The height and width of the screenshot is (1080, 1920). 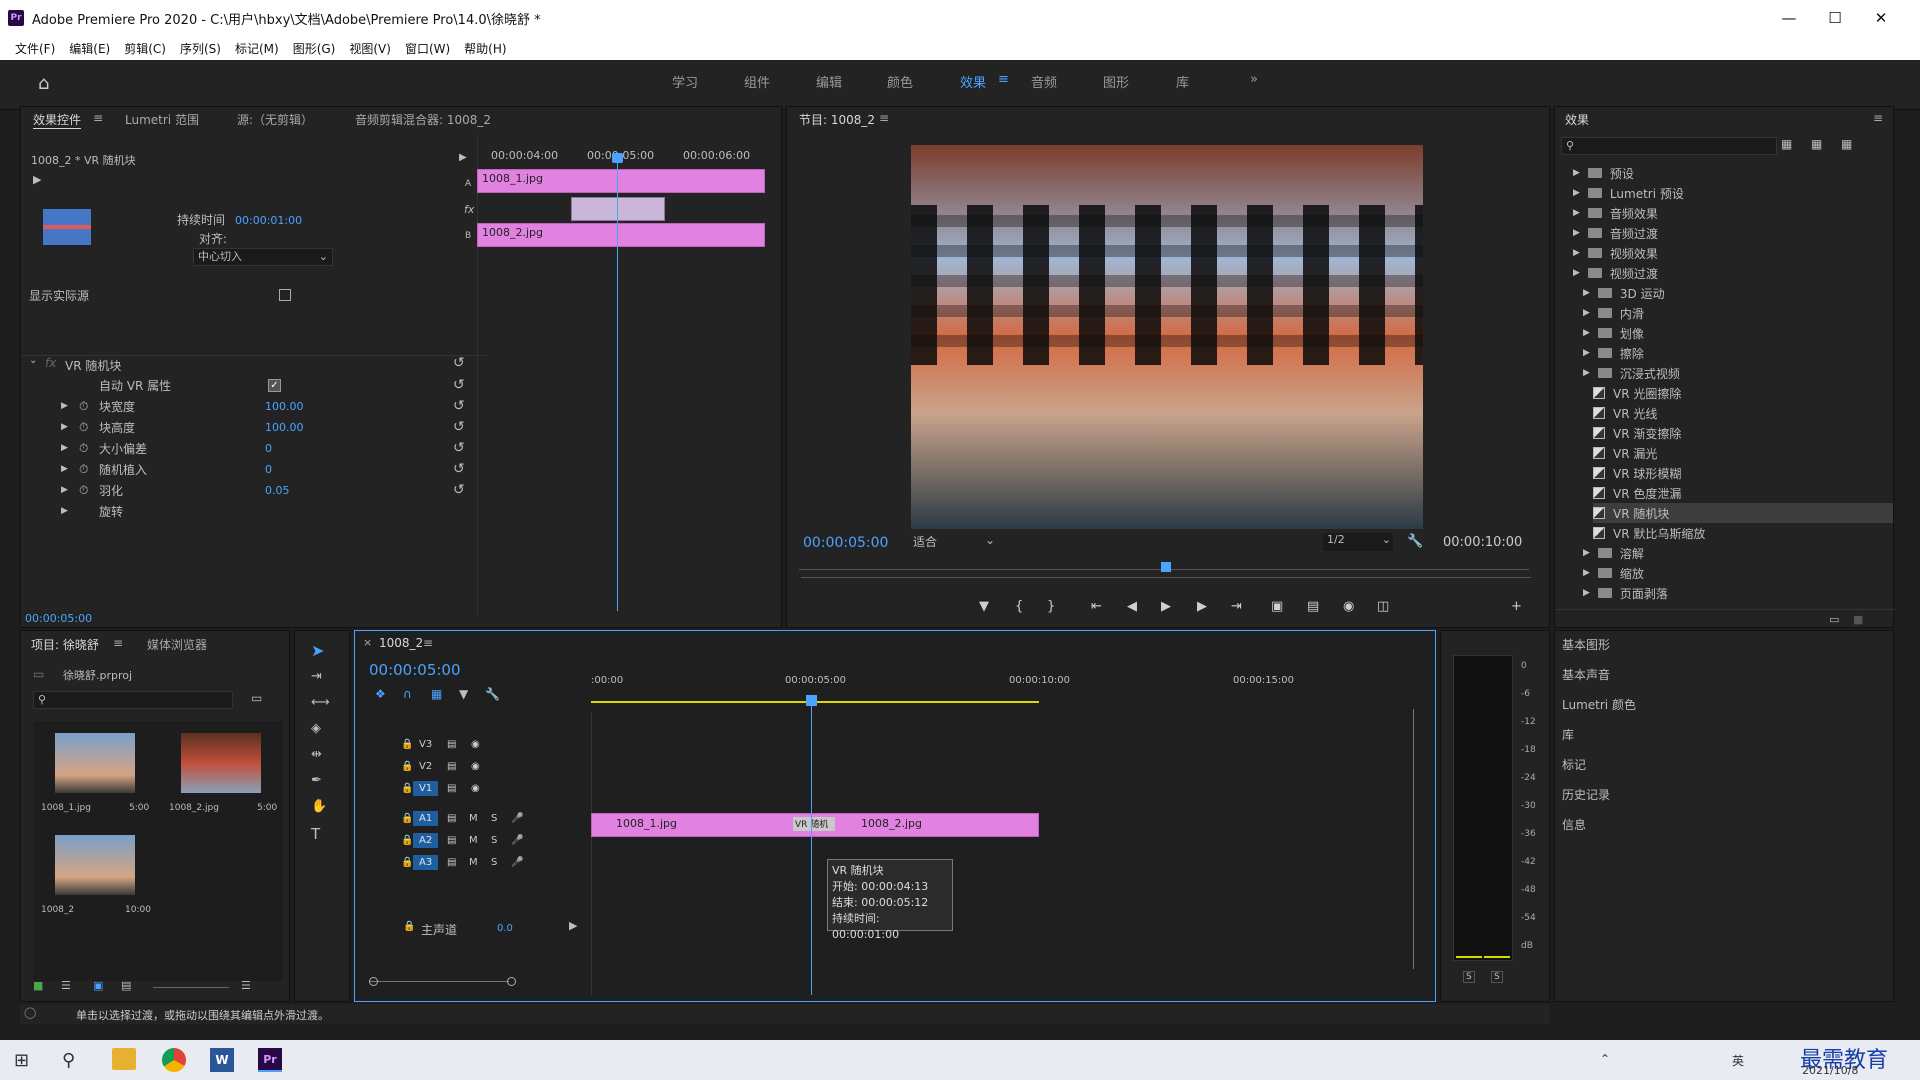 I want to click on step-forward-icon: ▶, so click(x=1202, y=606).